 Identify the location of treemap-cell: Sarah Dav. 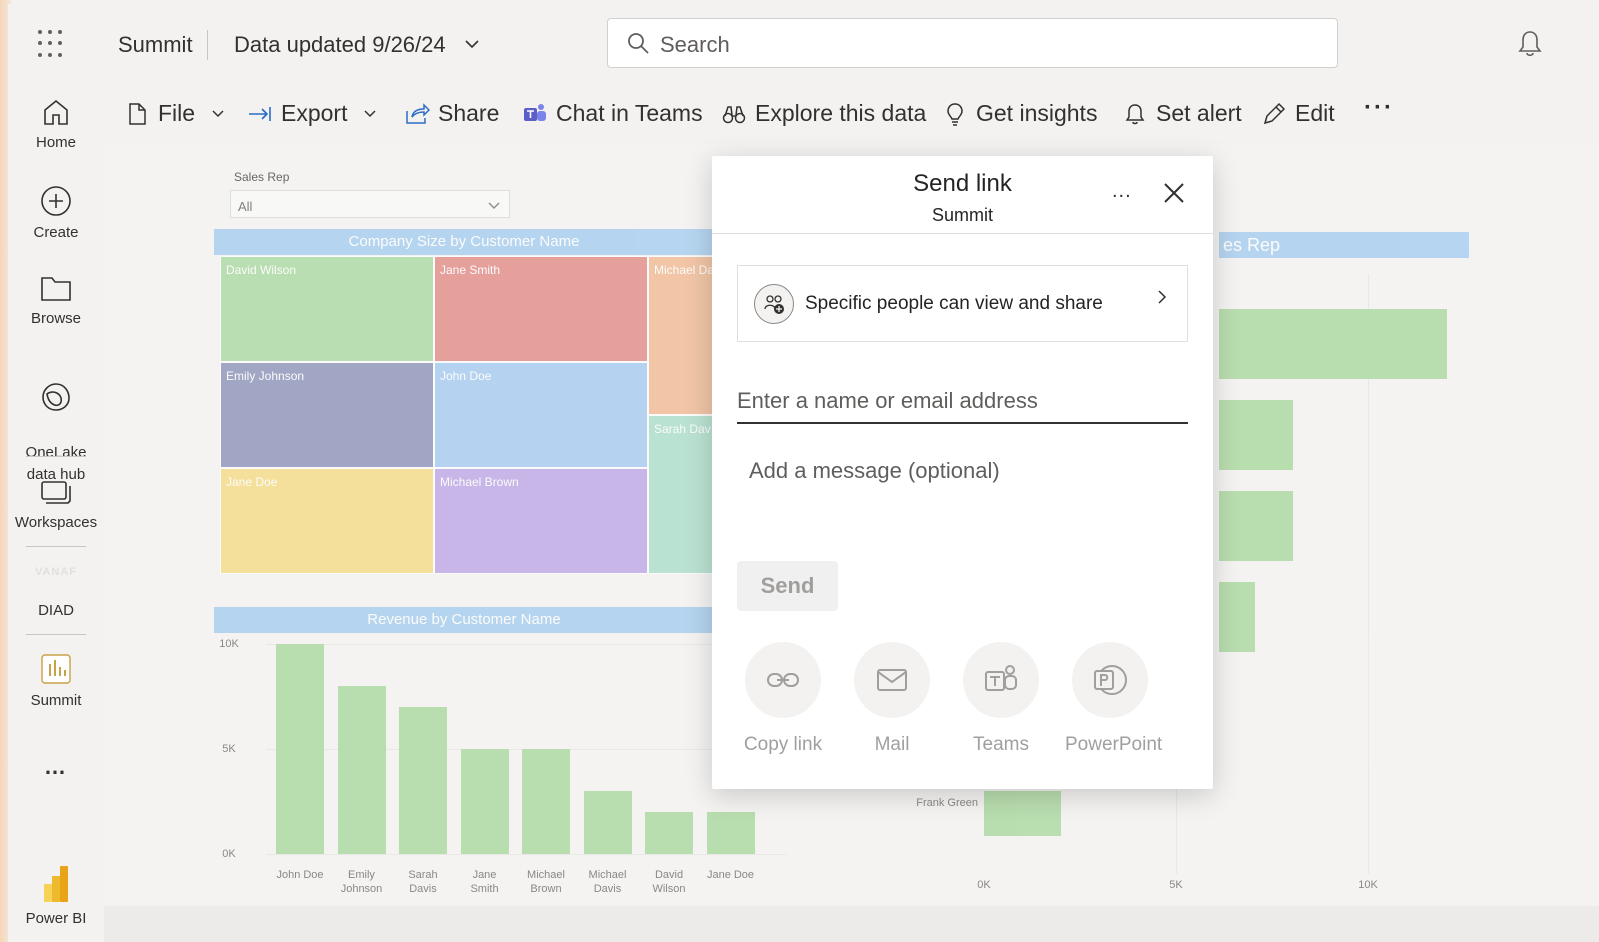
(683, 494).